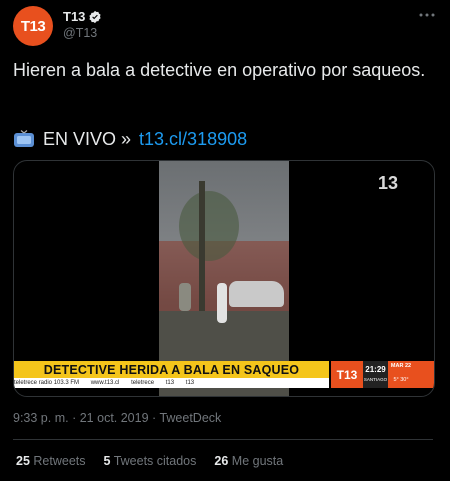  I want to click on brand-text: T13, so click(347, 374).